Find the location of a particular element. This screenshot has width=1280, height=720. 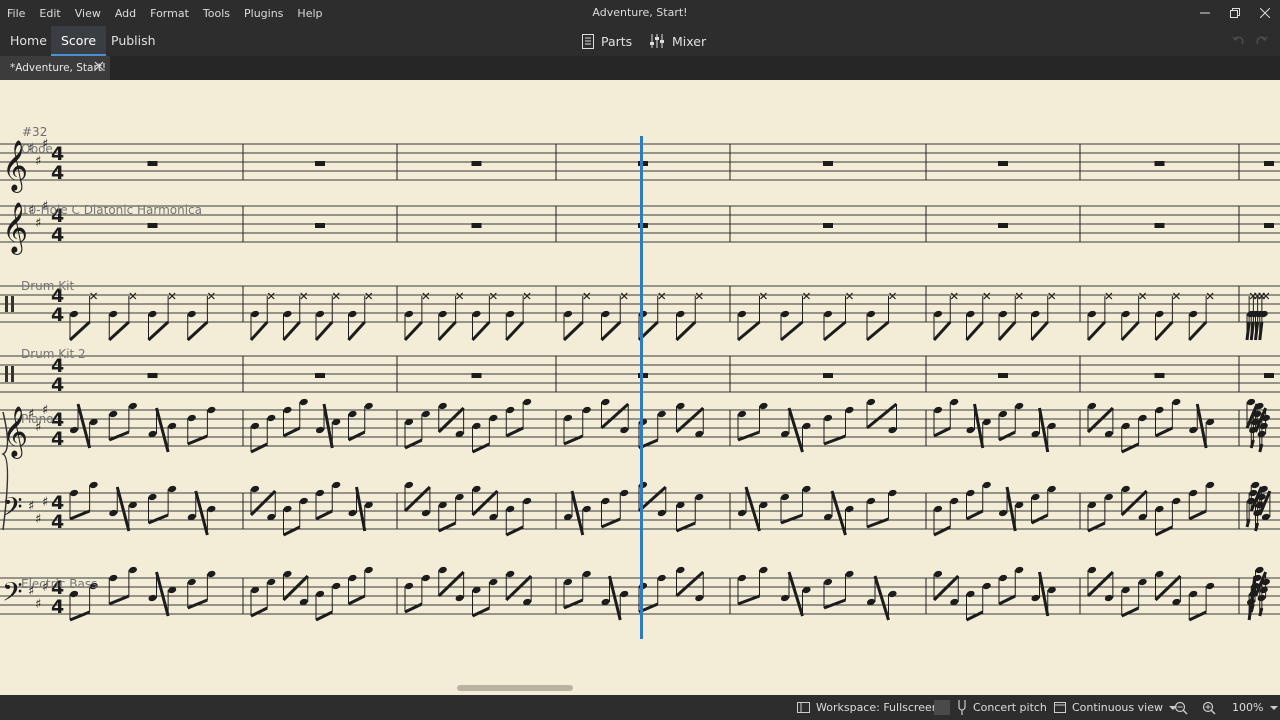

instrument-name-drum-kit: Drum Kit is located at coordinates (47, 286).